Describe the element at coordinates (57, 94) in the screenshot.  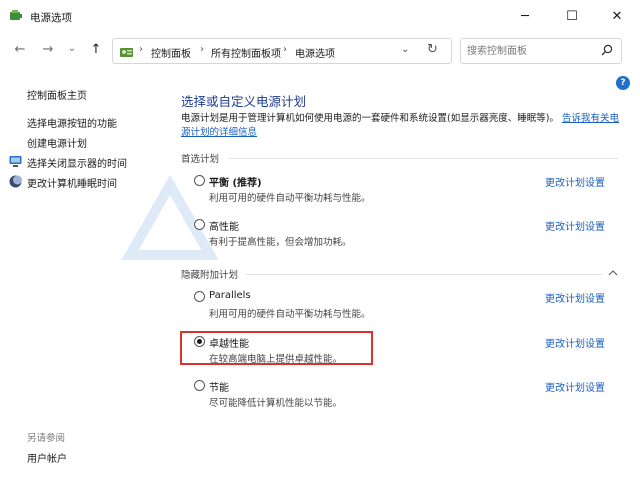
I see `sidebar-control-panel-home: 控制面板主页` at that location.